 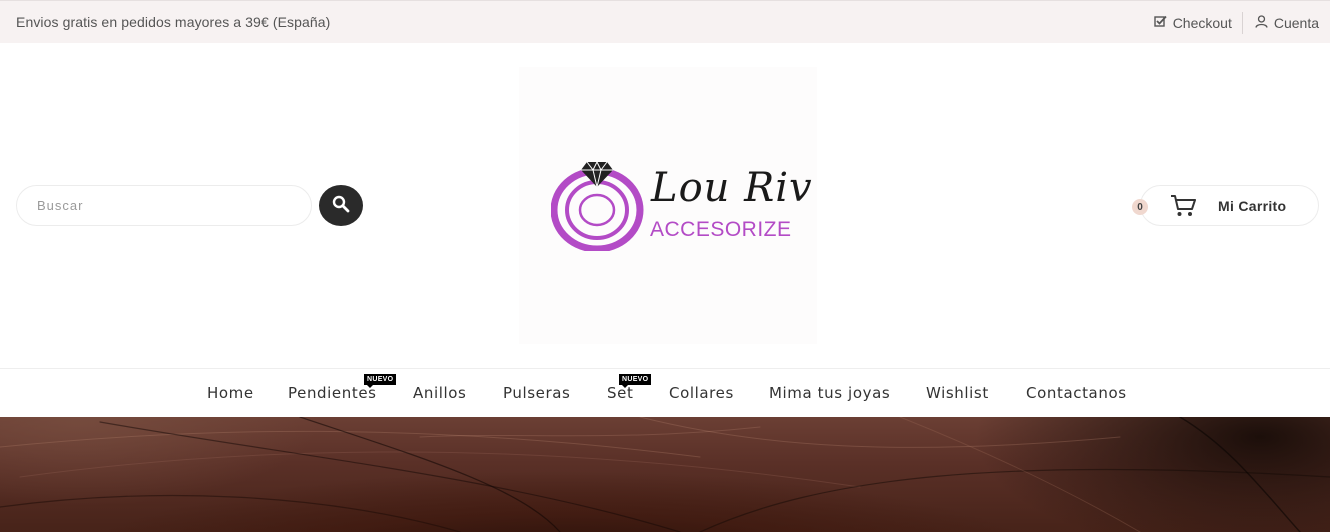 I want to click on diamond-ring-icon, so click(x=597, y=207).